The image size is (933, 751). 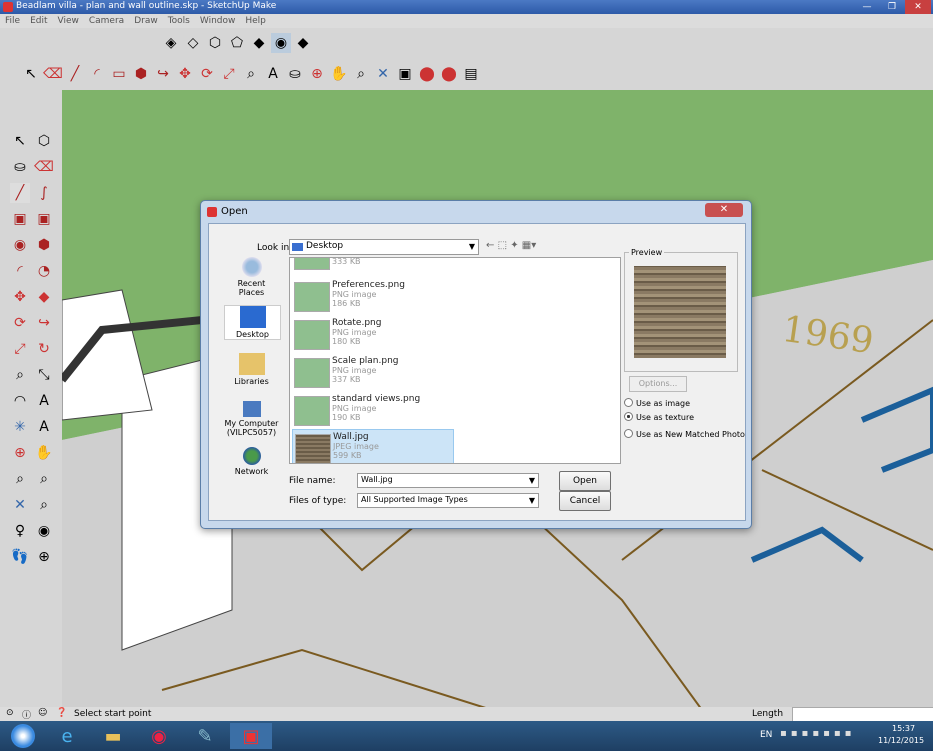 What do you see at coordinates (205, 736) in the screenshot?
I see `paint-app-icon: ✎` at bounding box center [205, 736].